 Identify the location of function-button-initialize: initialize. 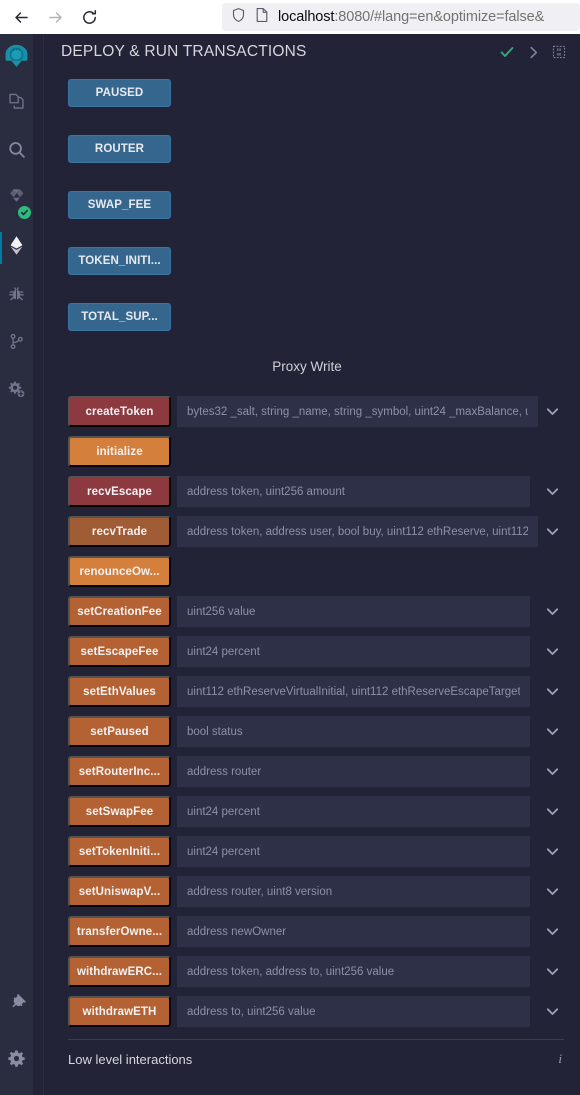
(119, 451).